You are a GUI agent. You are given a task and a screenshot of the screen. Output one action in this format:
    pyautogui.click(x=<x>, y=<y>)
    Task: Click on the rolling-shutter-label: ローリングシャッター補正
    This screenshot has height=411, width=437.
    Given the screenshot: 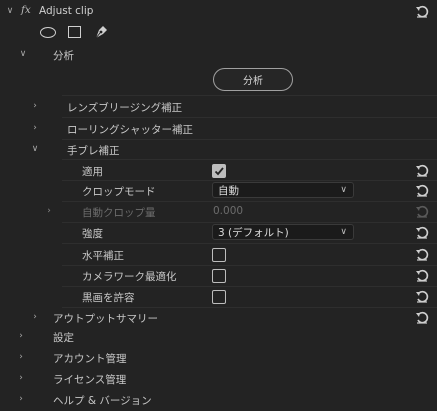 What is the action you would take?
    pyautogui.click(x=130, y=130)
    